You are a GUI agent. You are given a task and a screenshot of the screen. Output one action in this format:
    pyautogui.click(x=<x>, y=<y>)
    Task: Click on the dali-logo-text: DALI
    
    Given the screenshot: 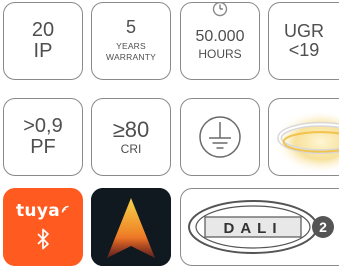 What is the action you would take?
    pyautogui.click(x=253, y=228)
    